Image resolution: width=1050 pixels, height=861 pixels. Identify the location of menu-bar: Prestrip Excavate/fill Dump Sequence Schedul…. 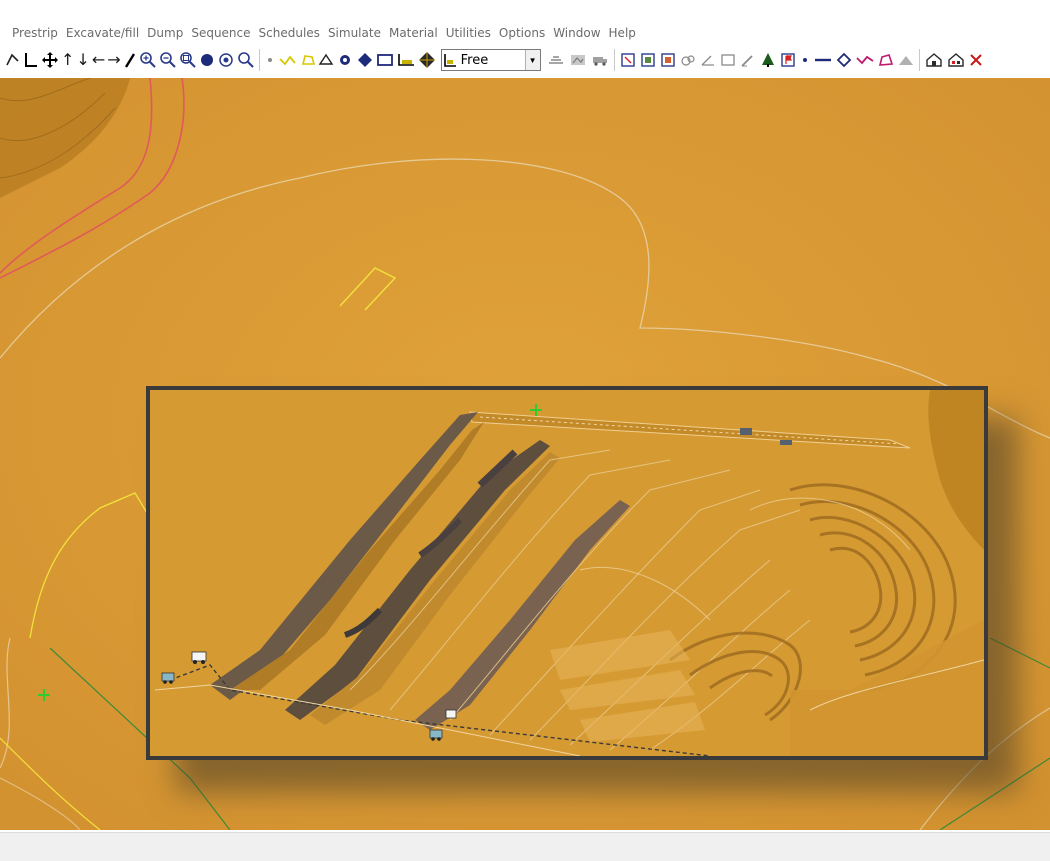
(525, 33).